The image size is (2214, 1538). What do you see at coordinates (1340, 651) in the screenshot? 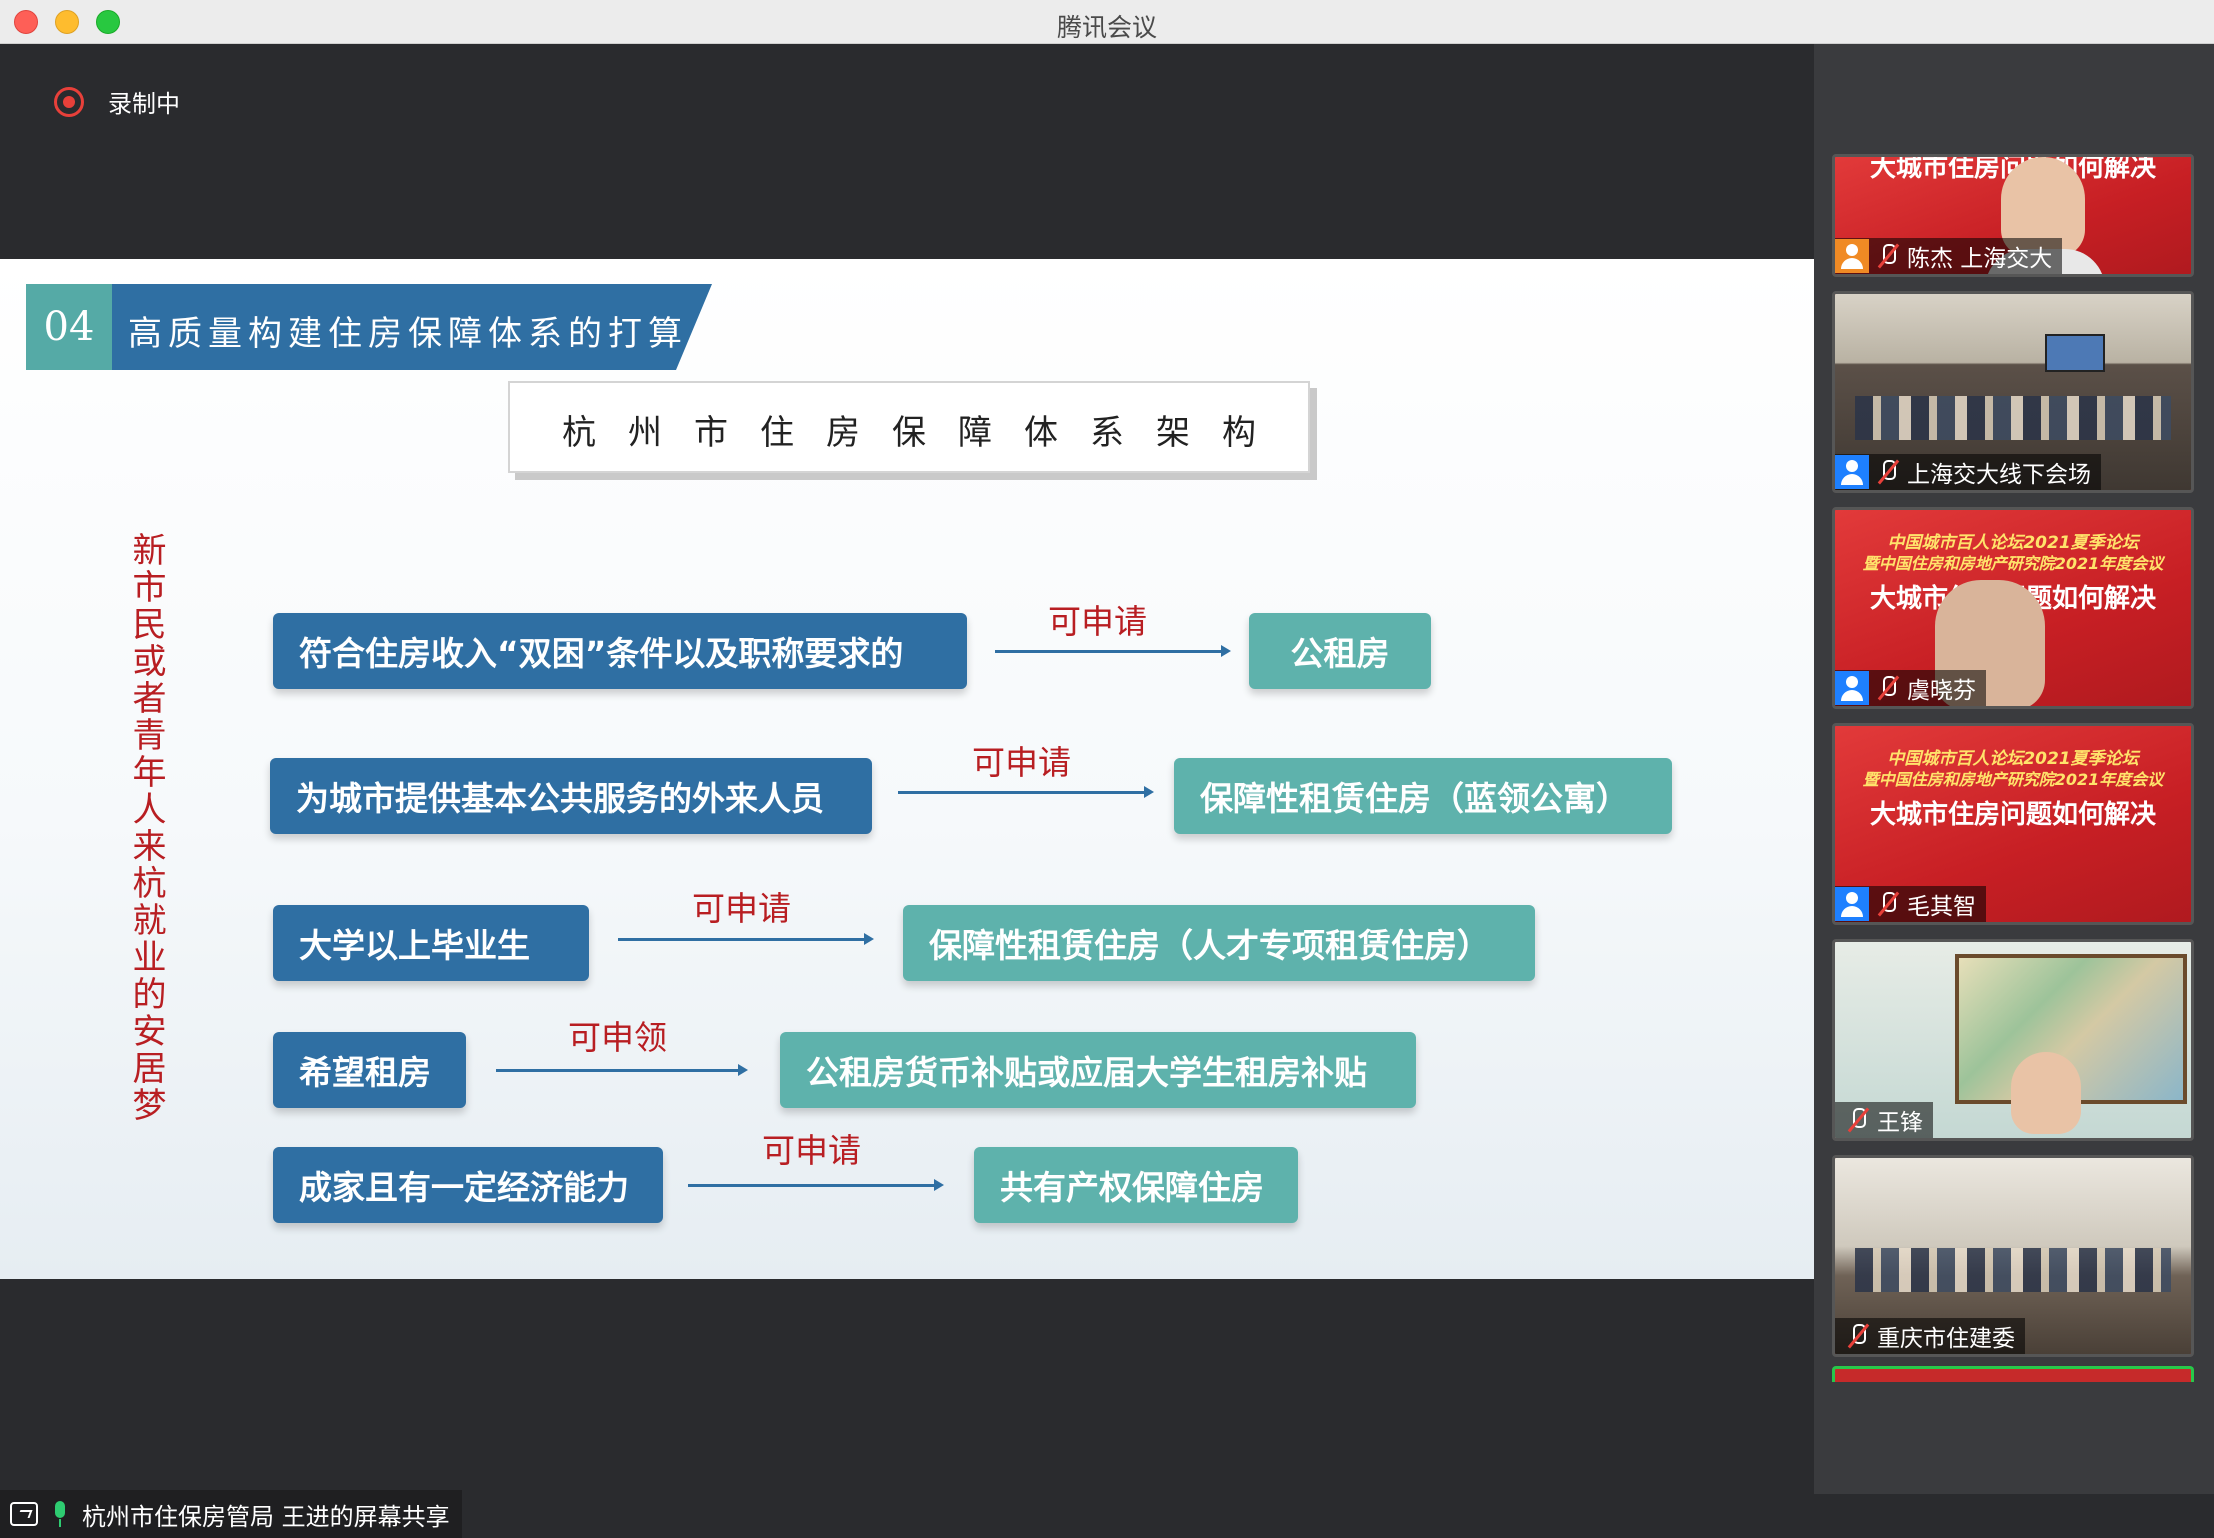
I see `housing-type-box: 公租房` at bounding box center [1340, 651].